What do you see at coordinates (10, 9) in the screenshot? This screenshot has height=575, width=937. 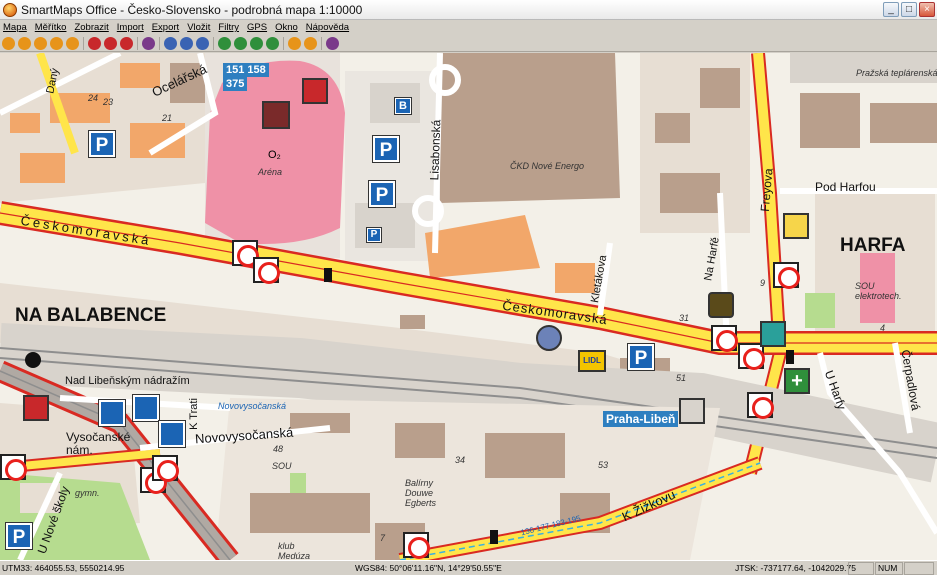 I see `app-icon` at bounding box center [10, 9].